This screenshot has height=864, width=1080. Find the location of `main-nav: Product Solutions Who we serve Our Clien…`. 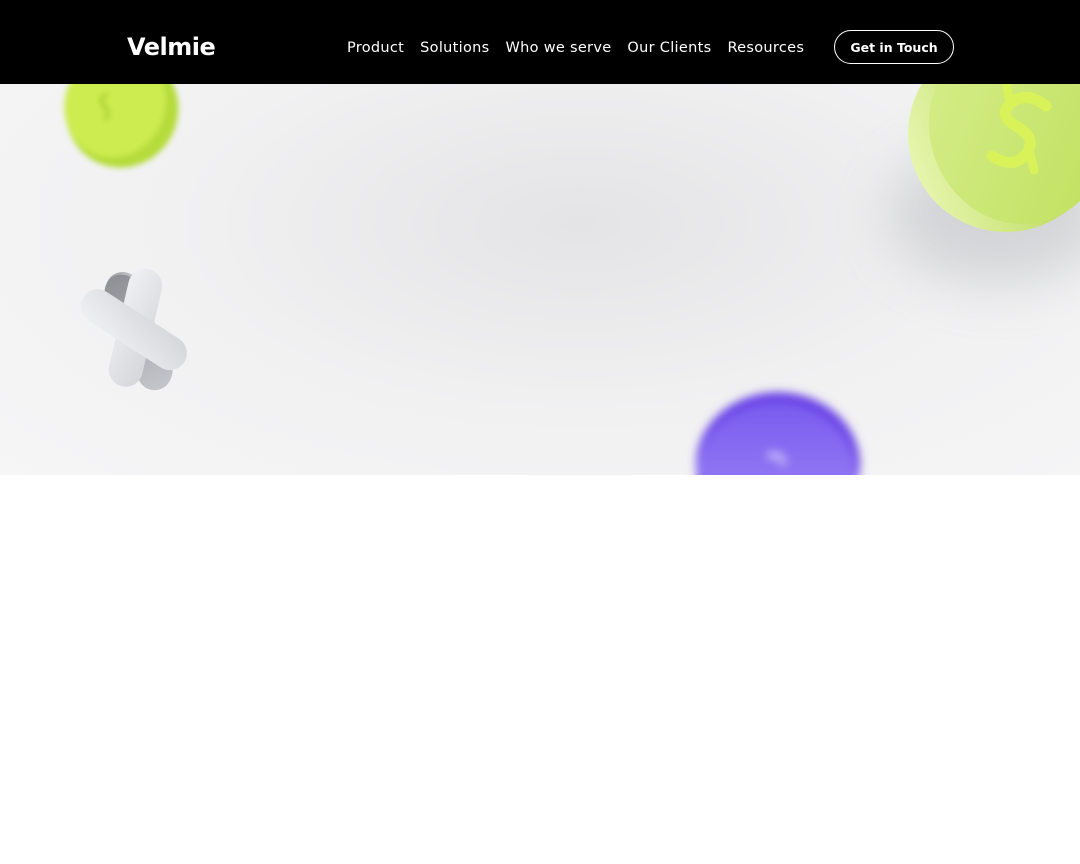

main-nav: Product Solutions Who we serve Our Clien… is located at coordinates (575, 48).